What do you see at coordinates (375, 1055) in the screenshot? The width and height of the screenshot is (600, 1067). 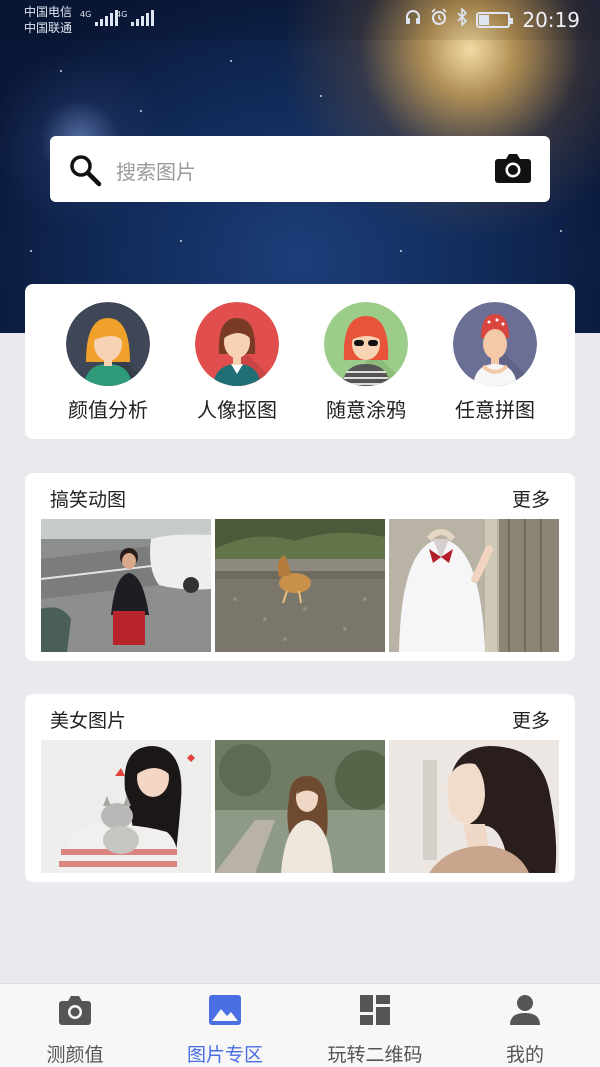 I see `nav-label: 玩转二维码` at bounding box center [375, 1055].